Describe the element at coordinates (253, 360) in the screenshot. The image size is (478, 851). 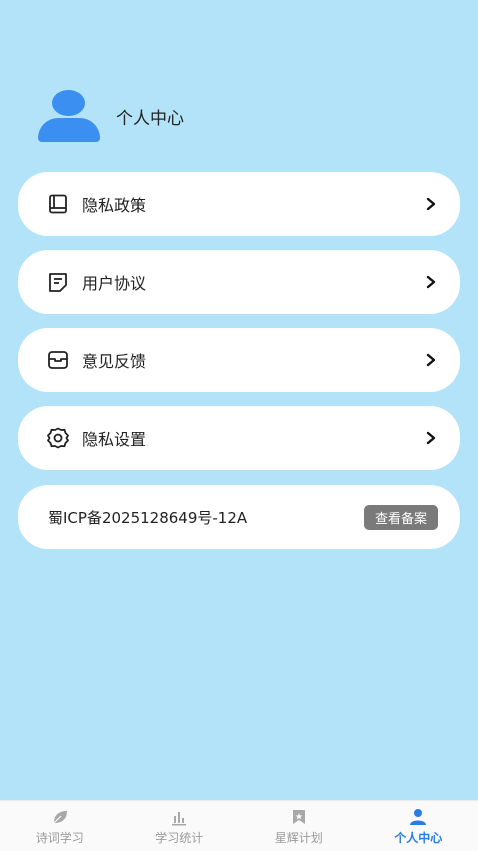
I see `menu-item-label: 意见反馈` at that location.